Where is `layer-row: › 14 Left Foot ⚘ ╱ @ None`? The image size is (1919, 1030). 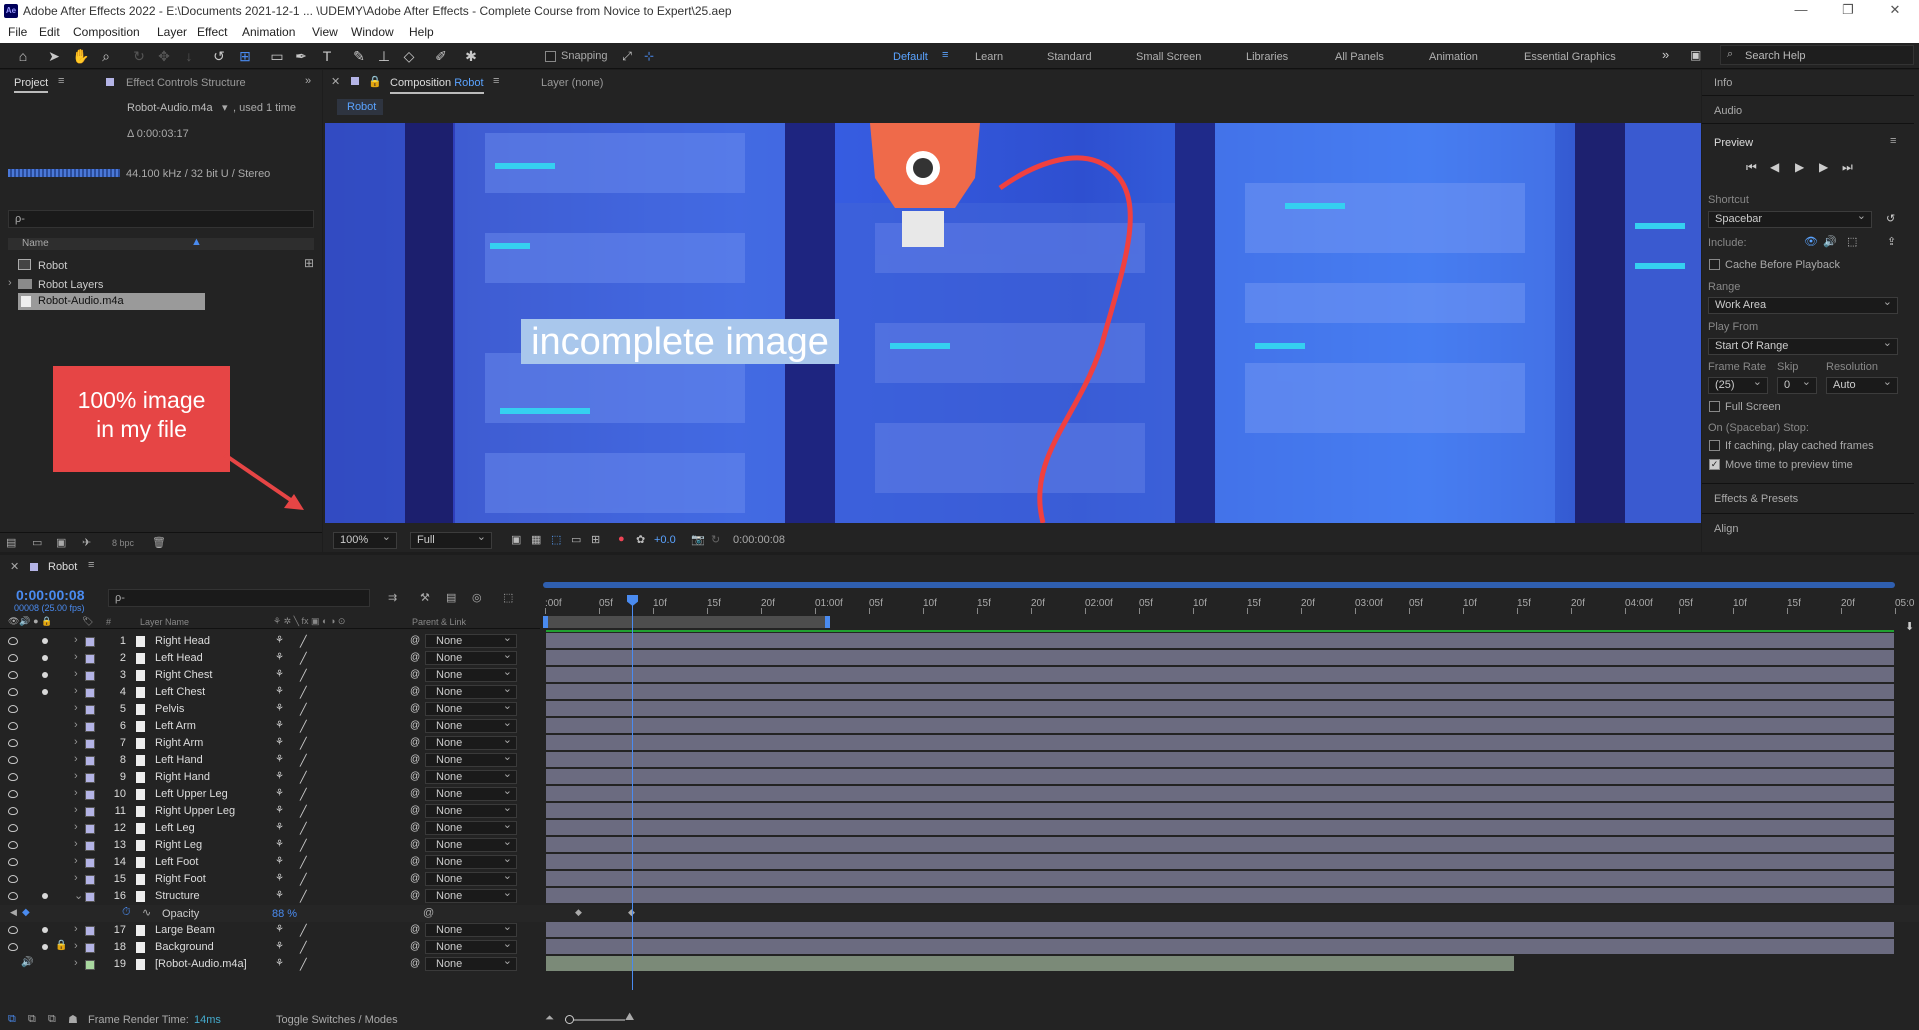
layer-row: › 14 Left Foot ⚘ ╱ @ None is located at coordinates (959, 862).